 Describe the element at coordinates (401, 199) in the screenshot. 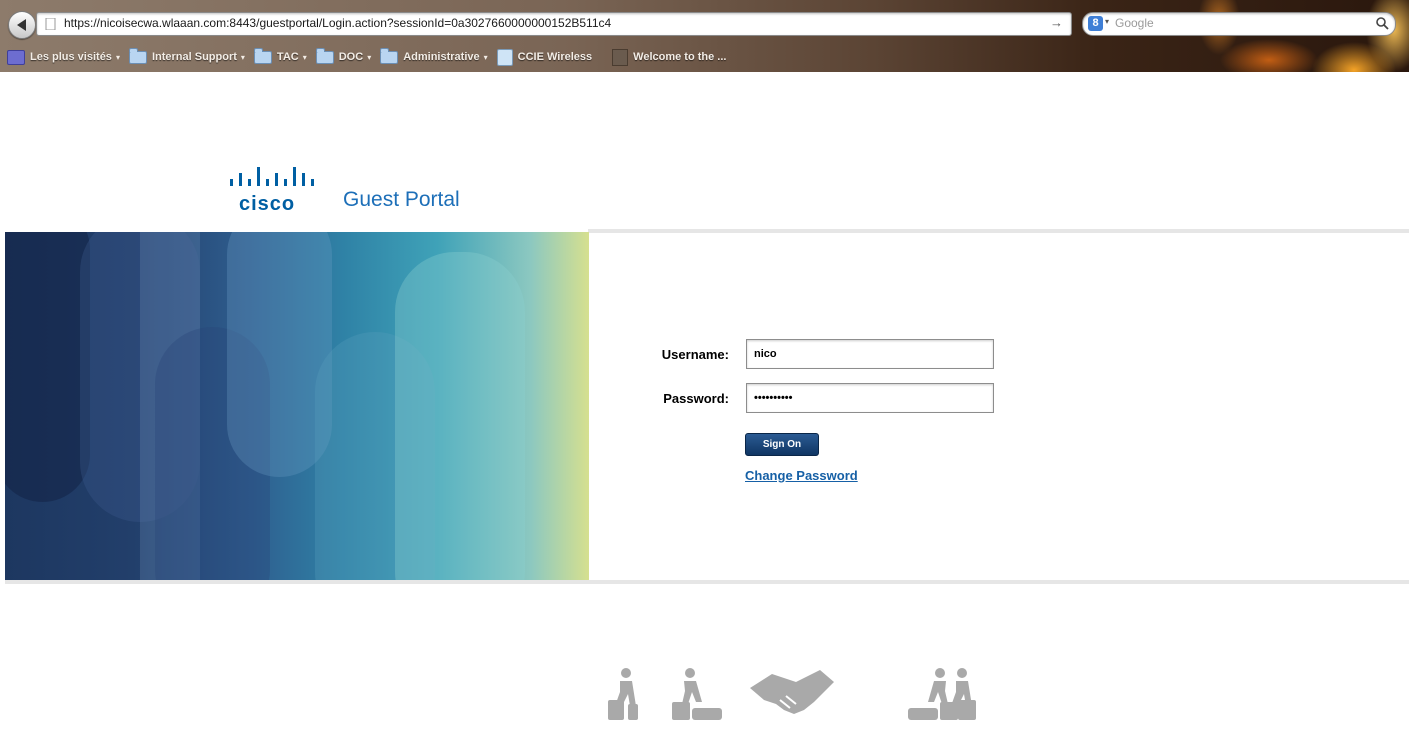

I see `page-title: Guest Portal` at that location.